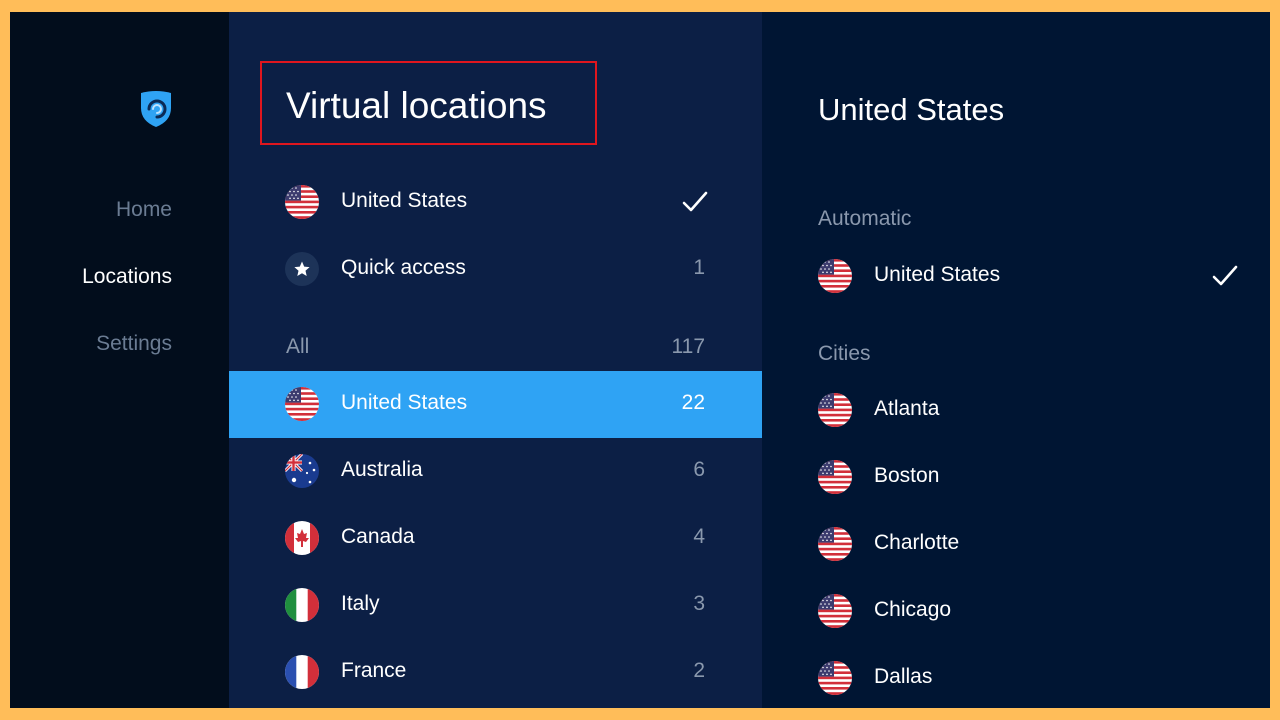  Describe the element at coordinates (134, 344) in the screenshot. I see `nav-item-settings: Settings` at that location.